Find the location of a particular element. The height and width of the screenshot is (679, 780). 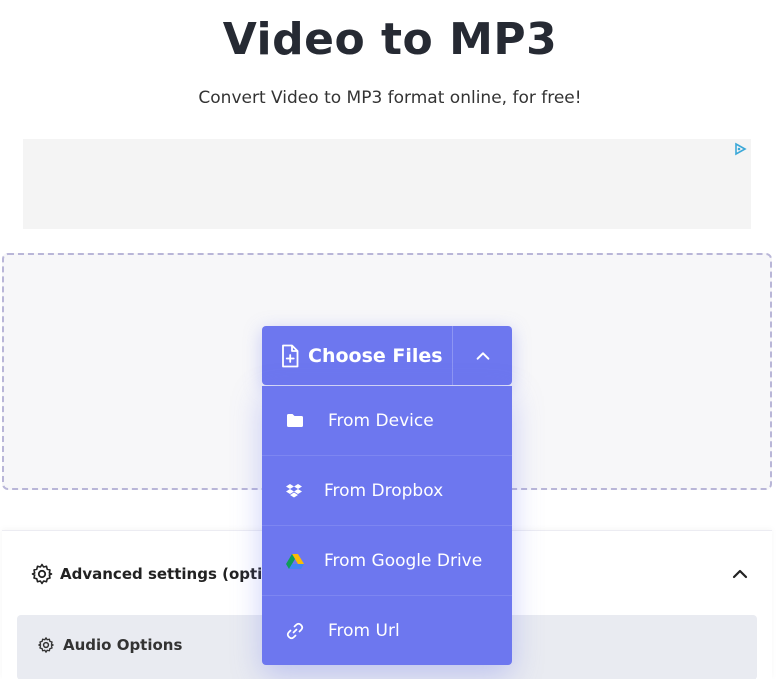

file-add-icon is located at coordinates (290, 355).